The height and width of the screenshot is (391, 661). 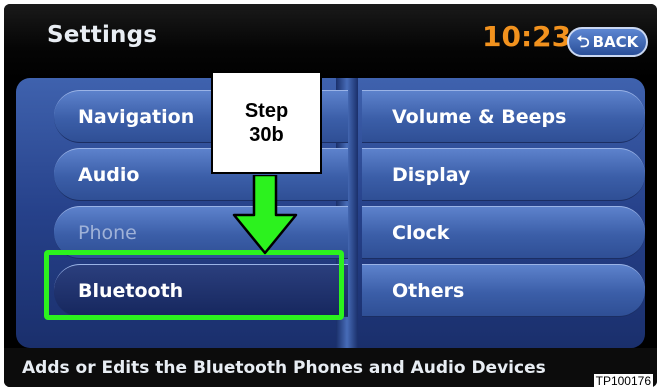 I want to click on down-arrow-icon, so click(x=265, y=215).